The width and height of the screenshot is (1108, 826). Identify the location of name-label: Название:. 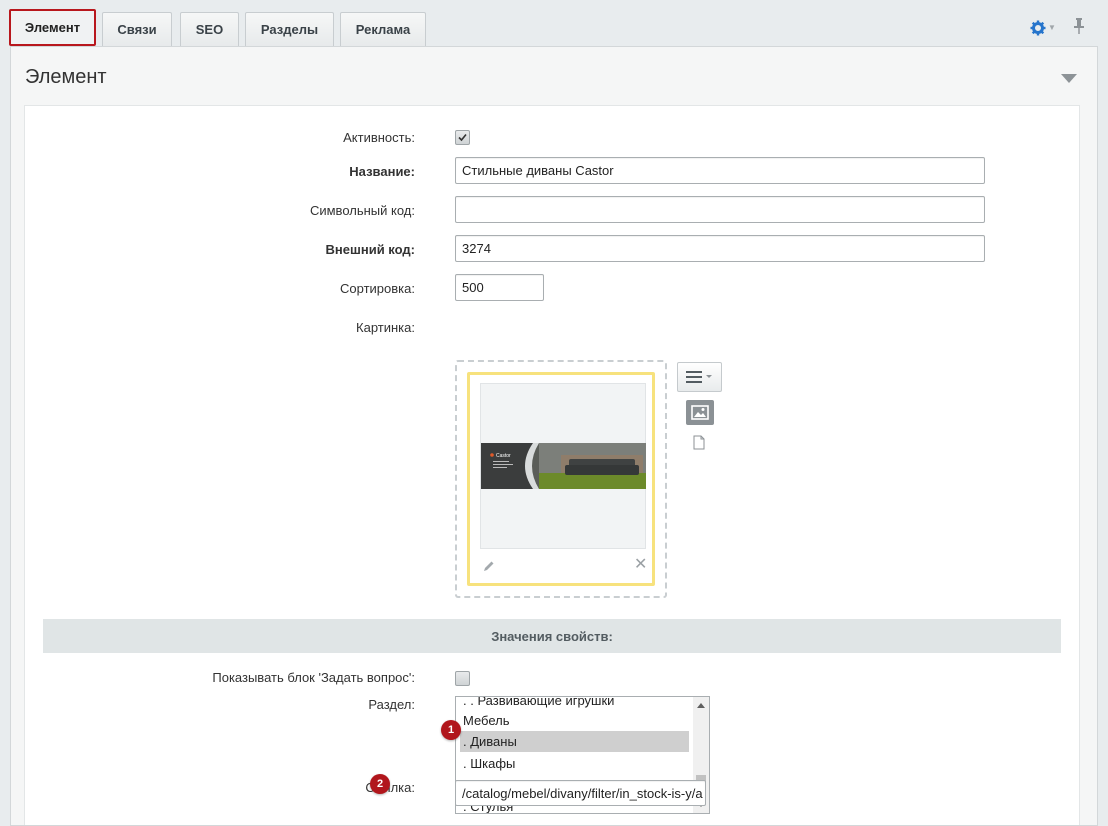
(382, 171).